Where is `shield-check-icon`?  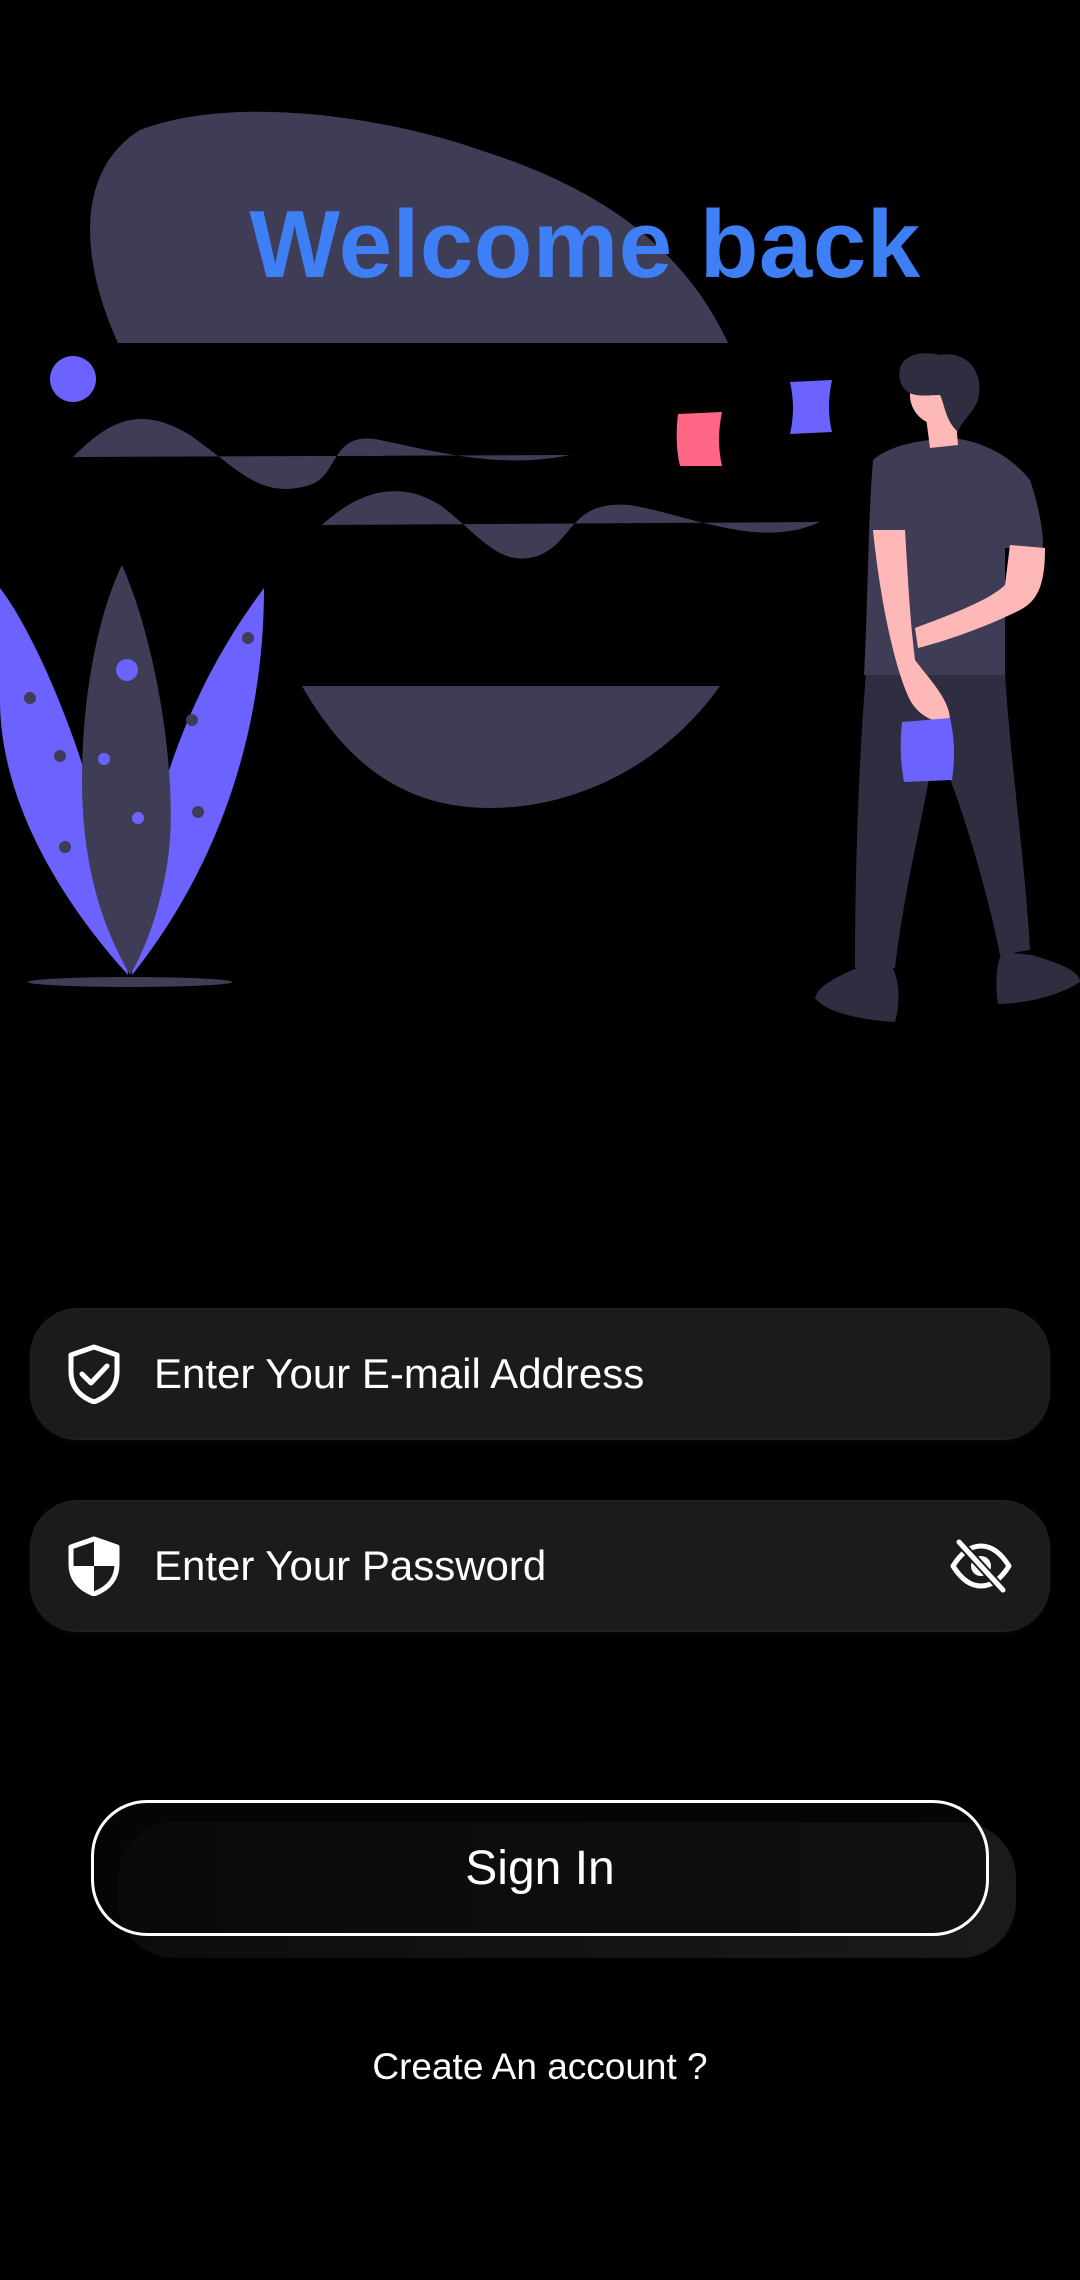
shield-check-icon is located at coordinates (94, 1374).